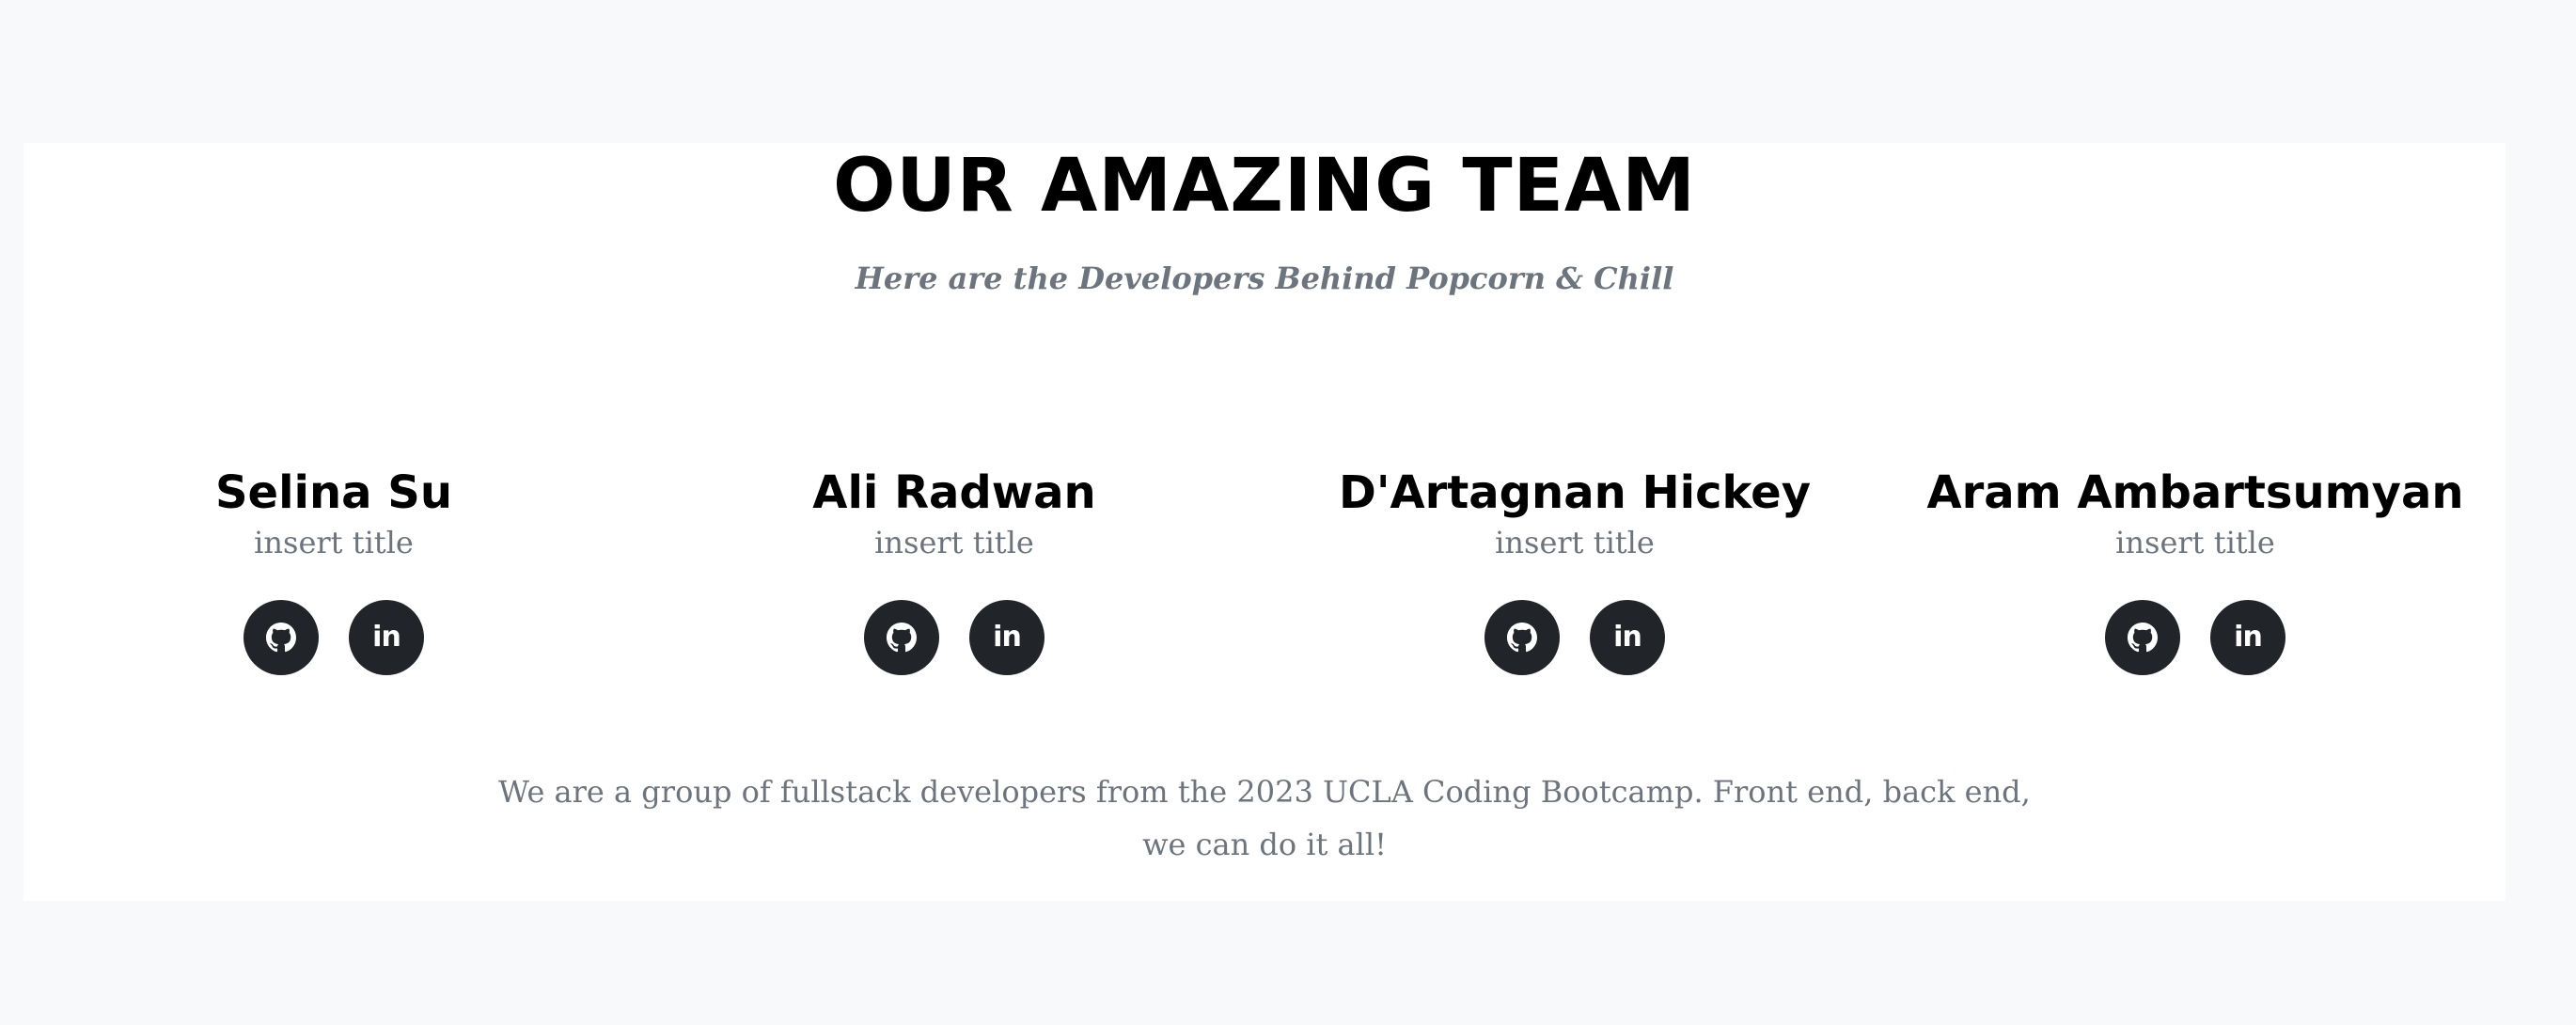 The width and height of the screenshot is (2576, 1025). What do you see at coordinates (2195, 569) in the screenshot?
I see `team-member-card: Aram Ambartsumyan insert title in` at bounding box center [2195, 569].